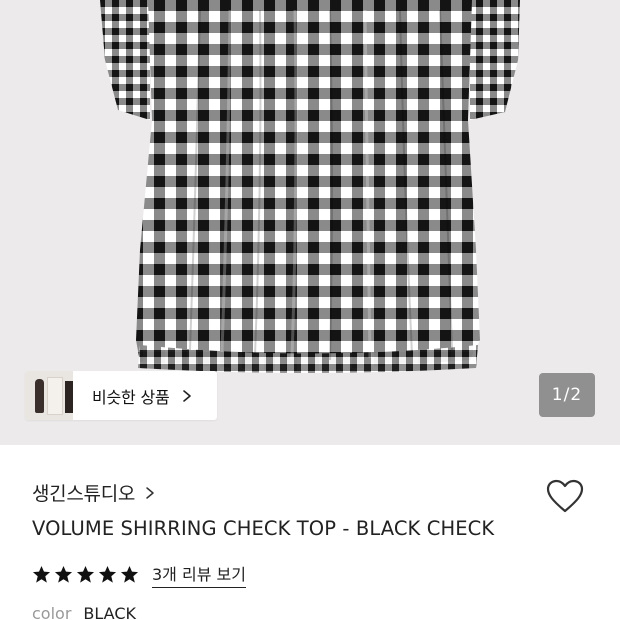 The width and height of the screenshot is (620, 620). I want to click on color-option: color BLACK, so click(84, 612).